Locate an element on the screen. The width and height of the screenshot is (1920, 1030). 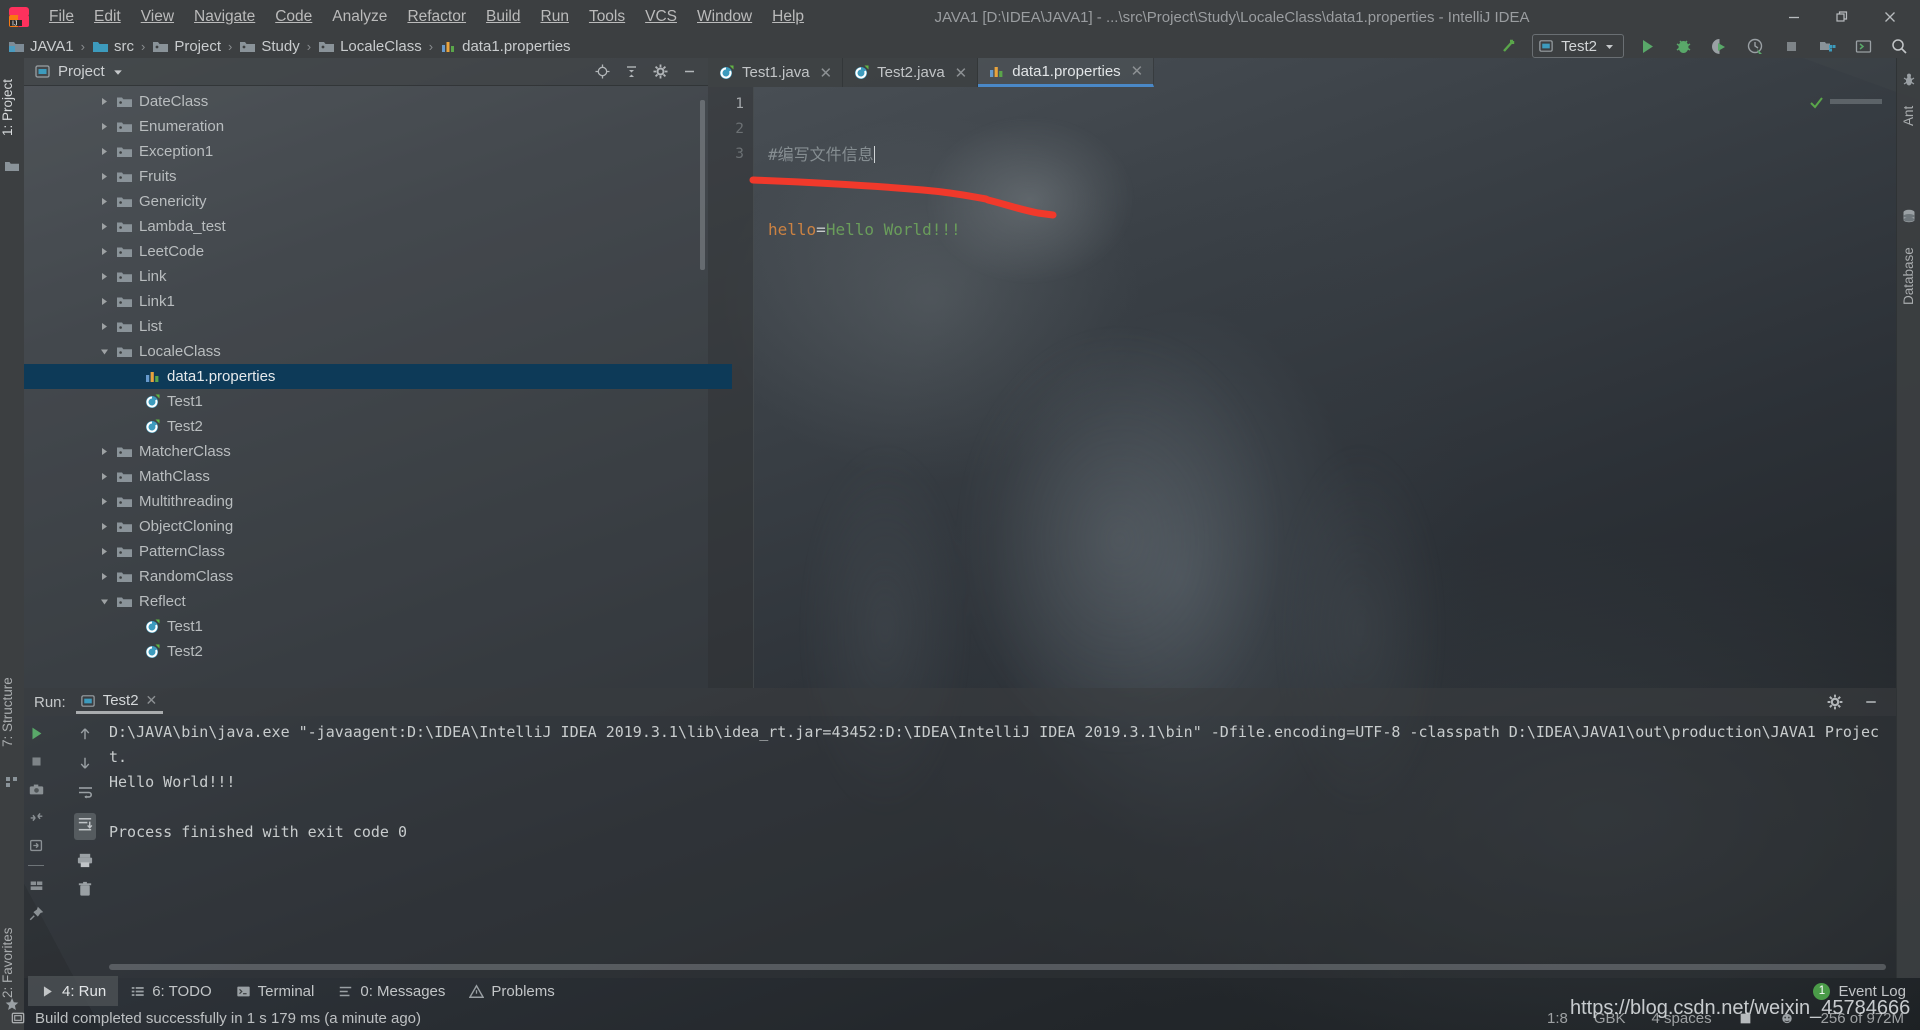
bottom-tab-messages: 0: Messages is located at coordinates (391, 991).